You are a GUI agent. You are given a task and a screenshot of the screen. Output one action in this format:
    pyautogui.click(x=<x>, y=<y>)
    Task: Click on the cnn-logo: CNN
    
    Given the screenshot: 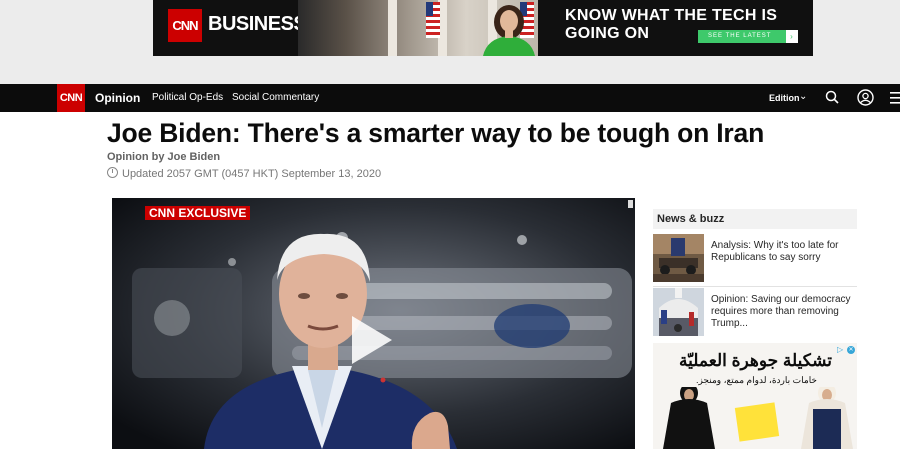 What is the action you would take?
    pyautogui.click(x=71, y=98)
    